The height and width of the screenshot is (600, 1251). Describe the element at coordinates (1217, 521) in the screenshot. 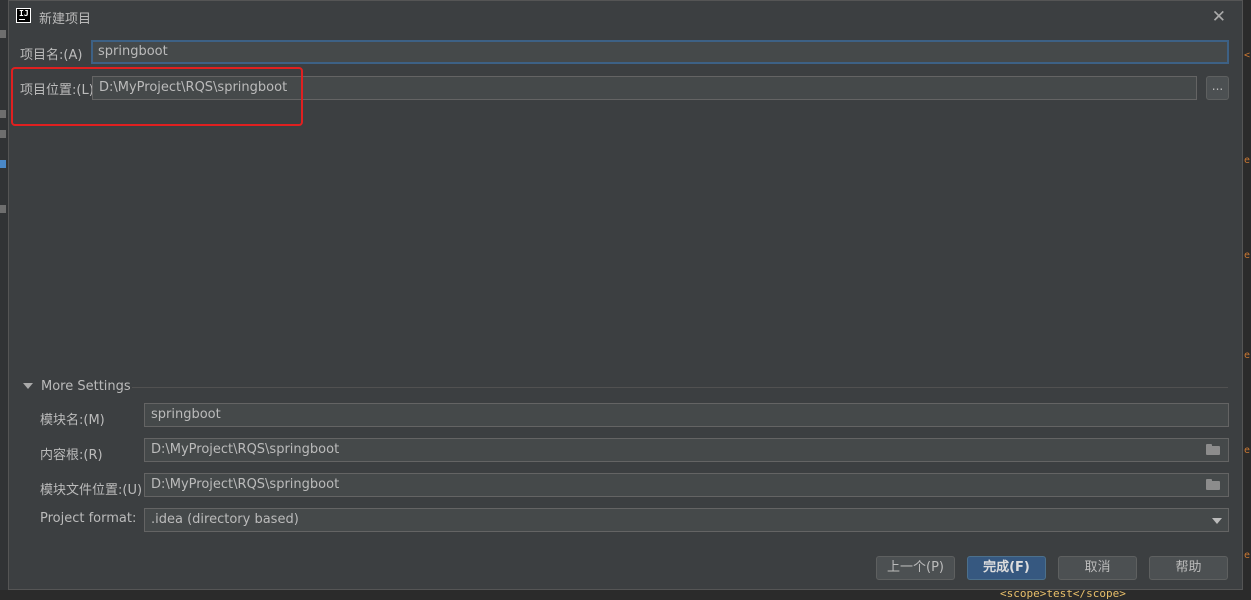

I see `dropdown-arrow-icon` at that location.